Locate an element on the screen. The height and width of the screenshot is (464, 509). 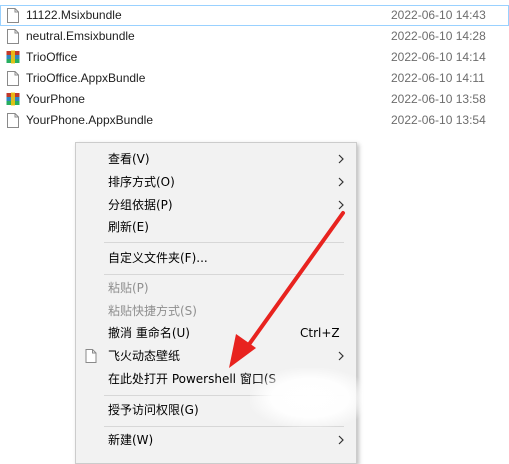
menu-item-label: 分组依据(P) is located at coordinates (140, 205).